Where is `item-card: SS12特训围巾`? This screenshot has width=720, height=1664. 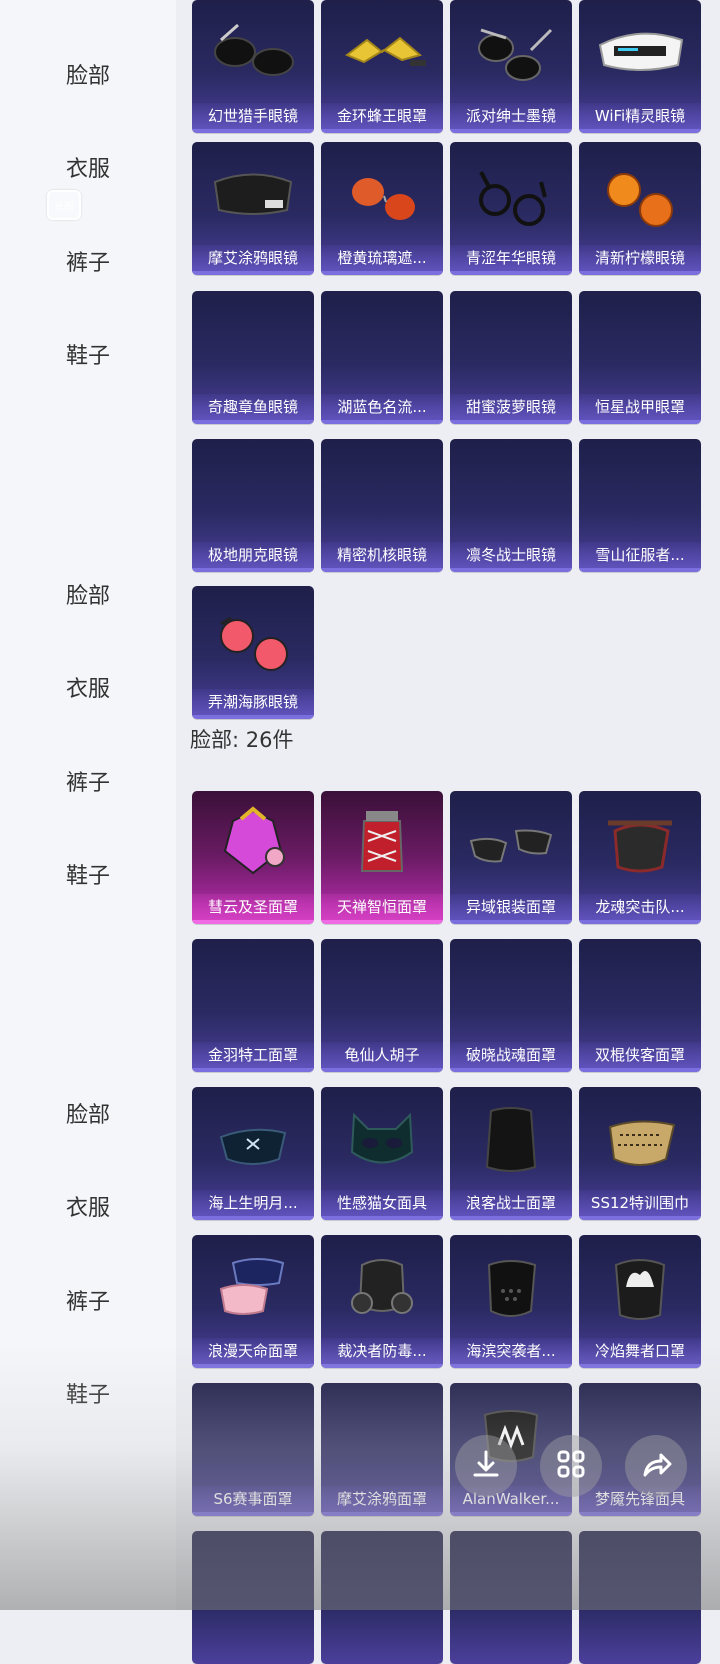
item-card: SS12特训围巾 is located at coordinates (640, 1153).